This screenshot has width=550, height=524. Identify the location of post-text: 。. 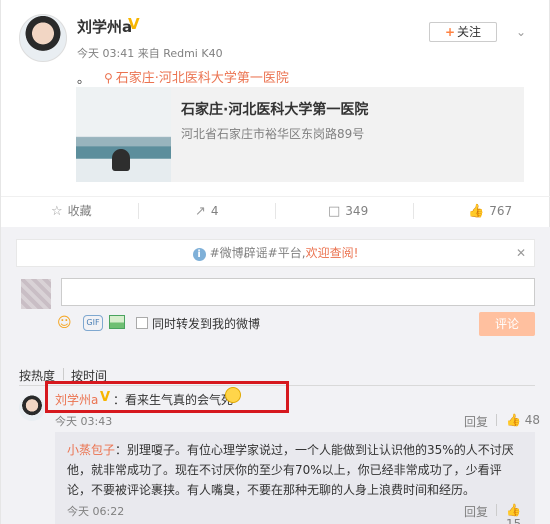
(84, 79).